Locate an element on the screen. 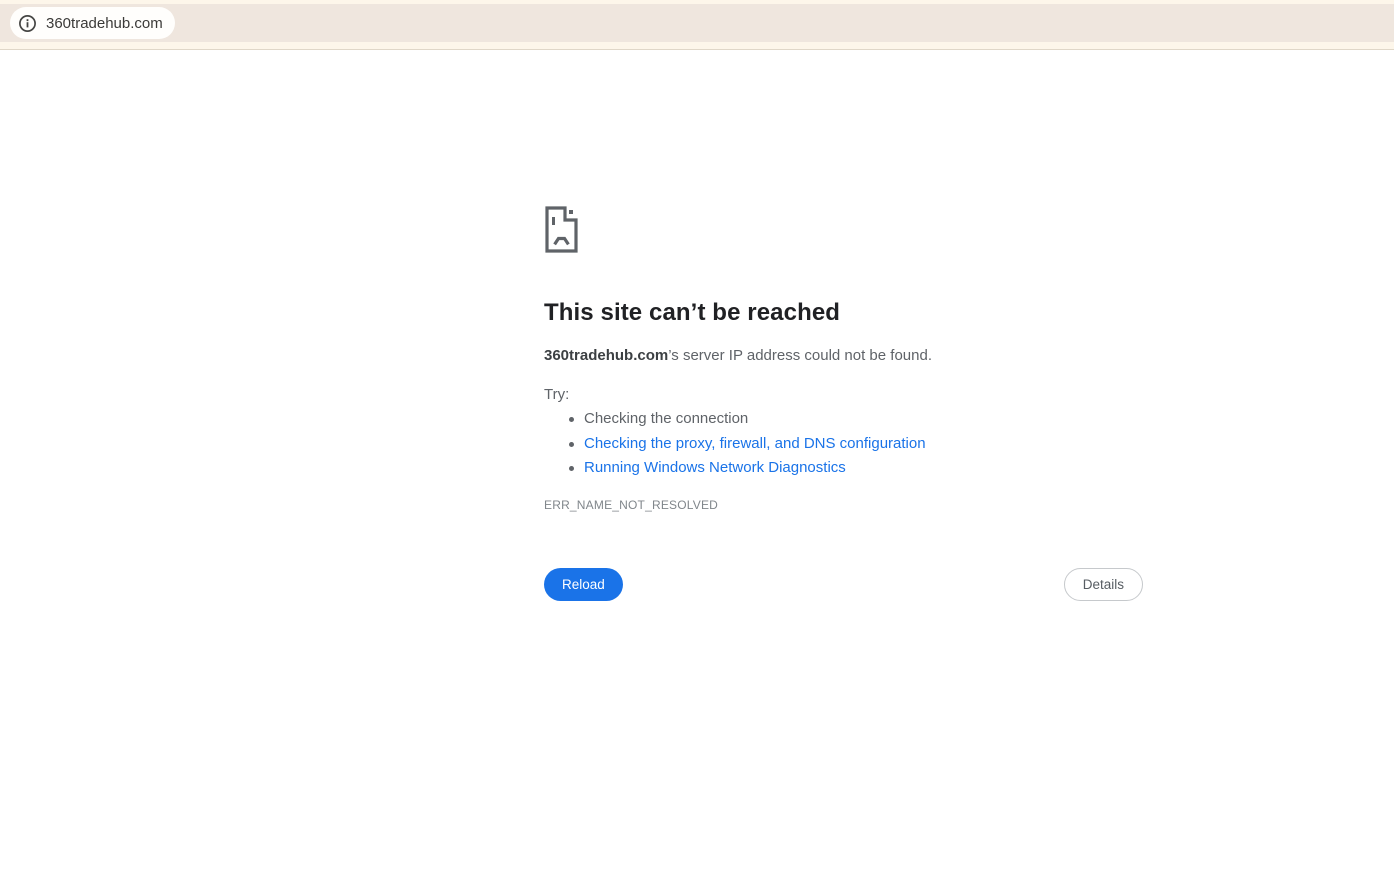  browser-toolbar: 360tradehub.com is located at coordinates (697, 25).